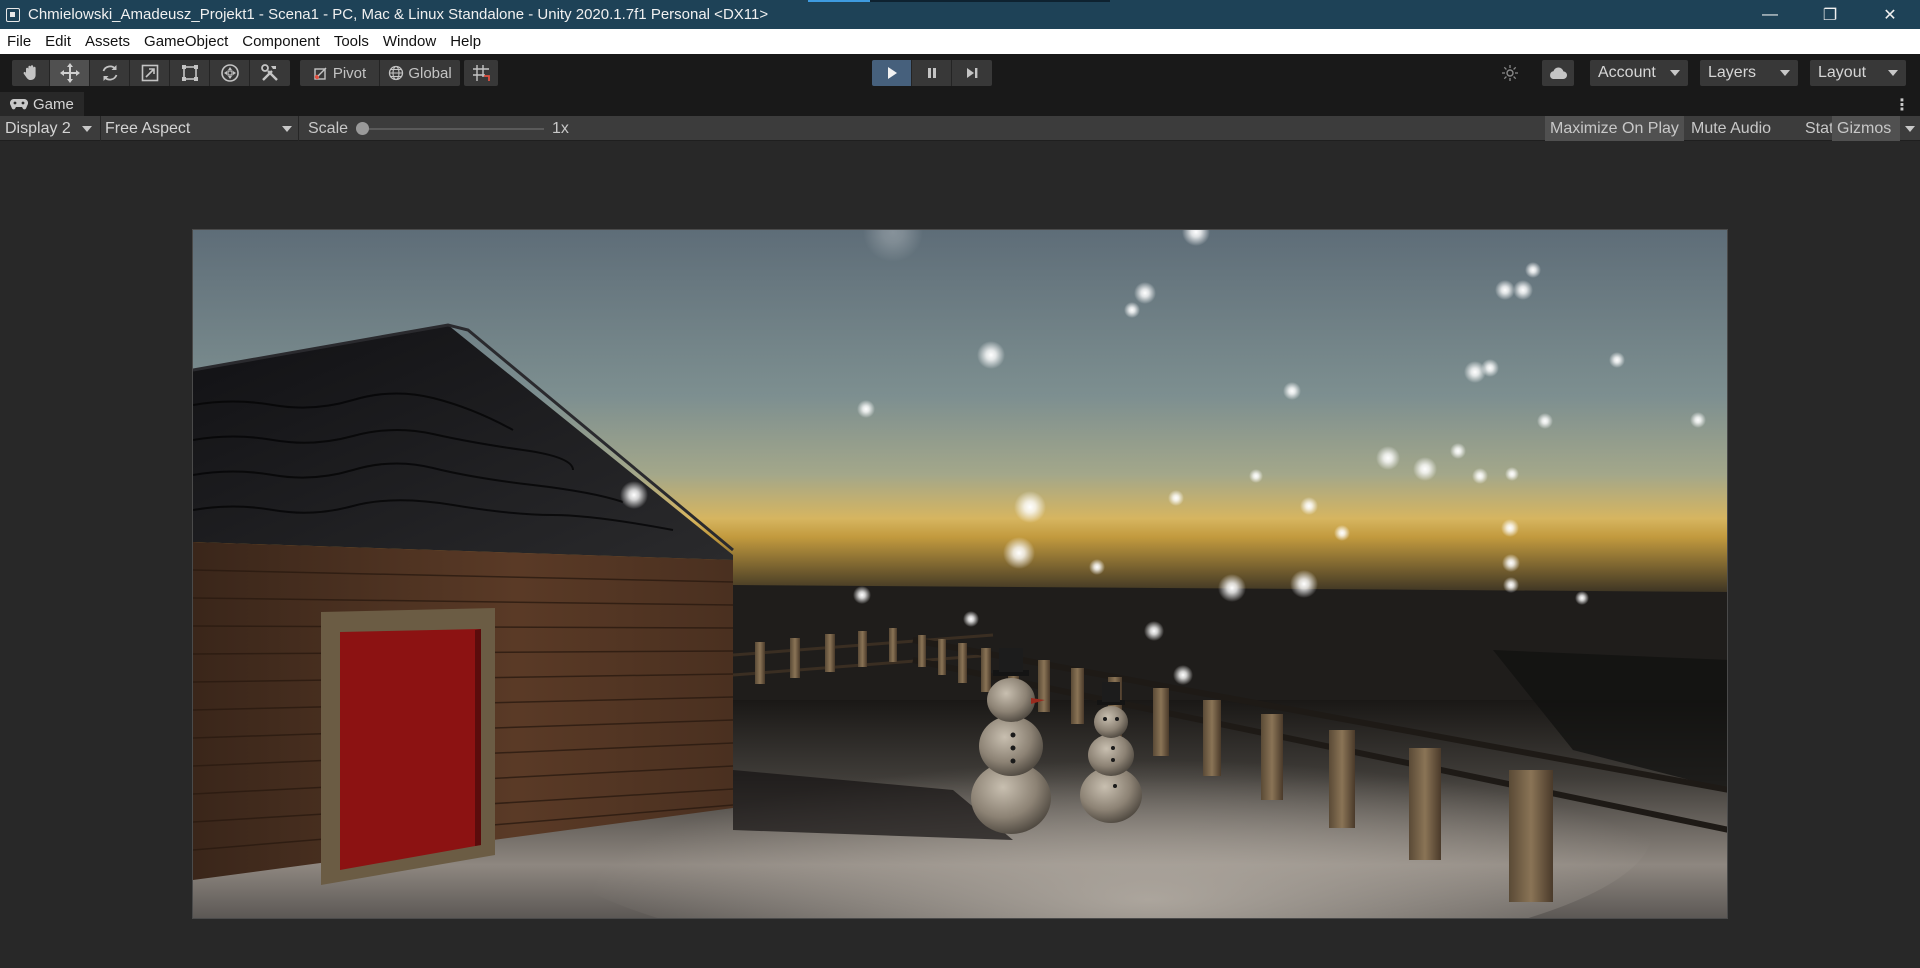 The height and width of the screenshot is (968, 1920). I want to click on maximize-on-play-label: Maximize On Play, so click(1614, 128).